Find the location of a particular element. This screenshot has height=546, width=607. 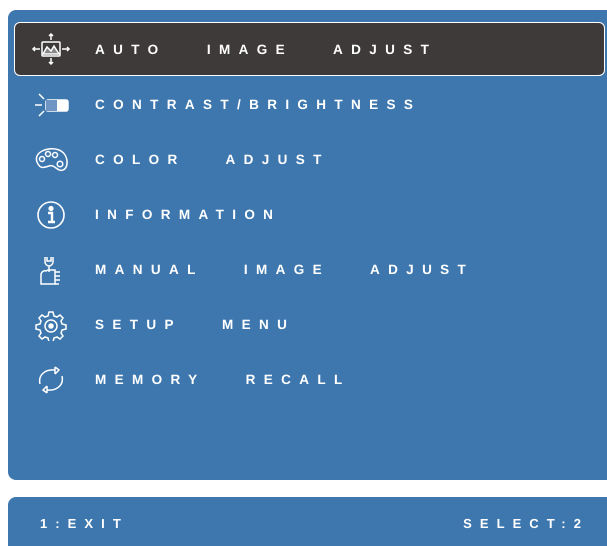

select-hint: SELECT:2 is located at coordinates (526, 523).